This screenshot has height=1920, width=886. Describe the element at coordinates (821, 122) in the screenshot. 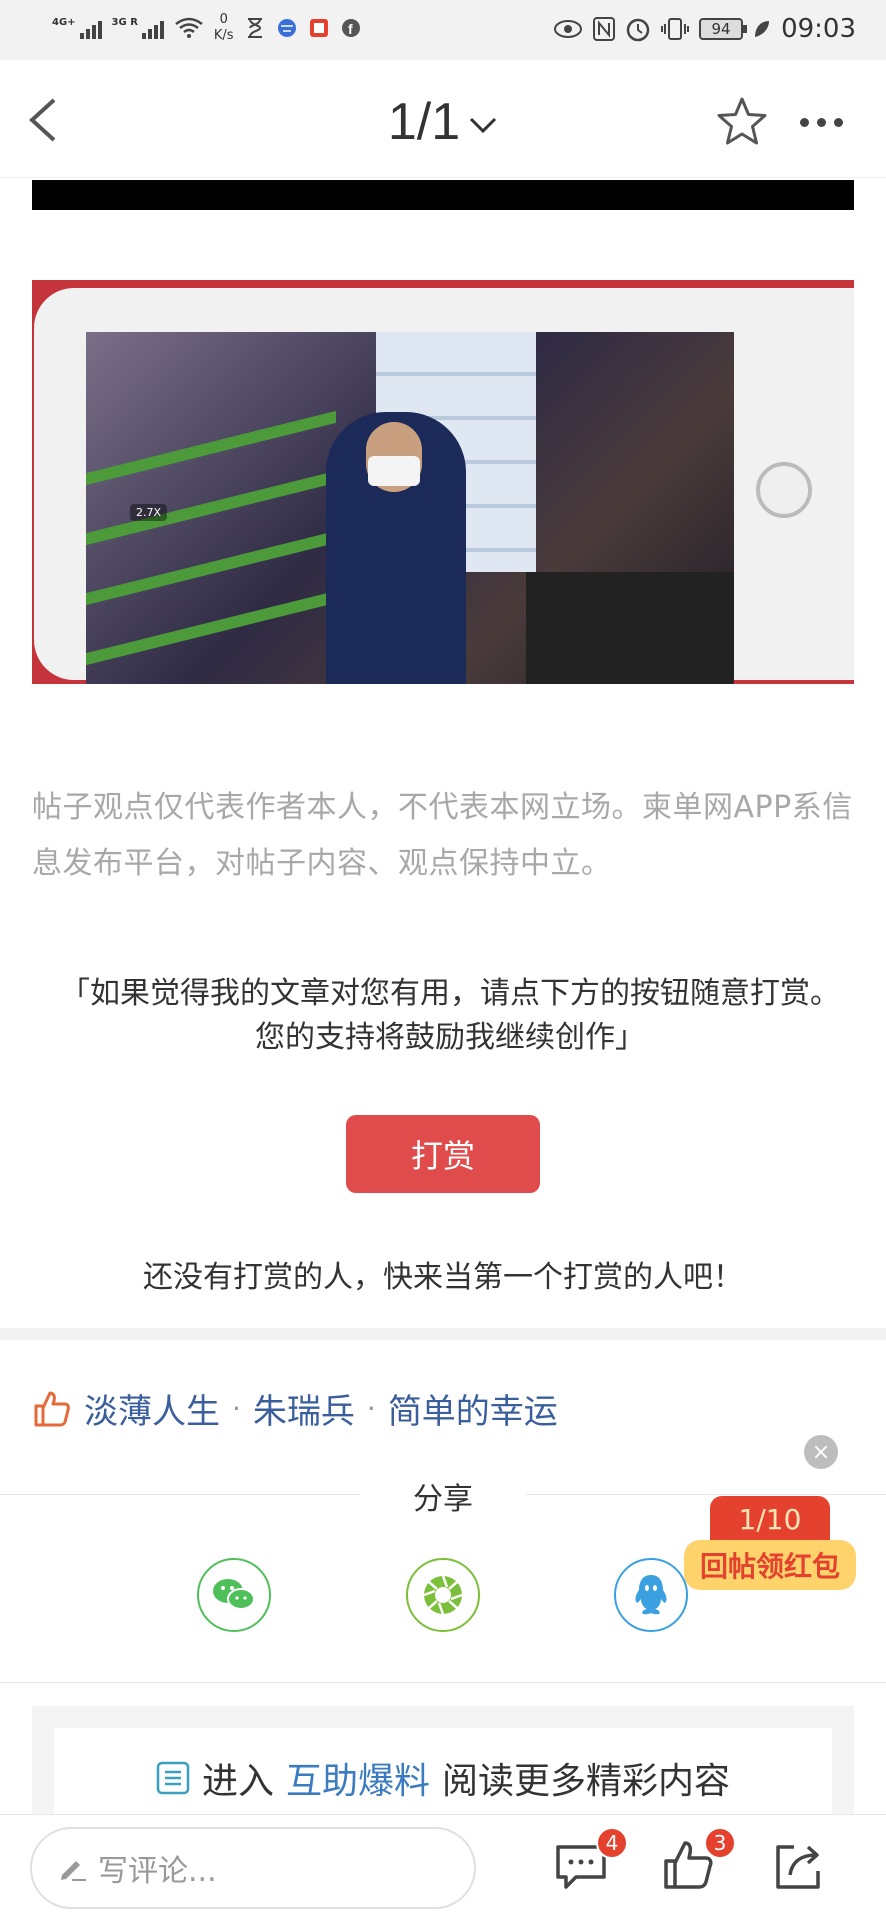

I see `more-menu-icon` at that location.